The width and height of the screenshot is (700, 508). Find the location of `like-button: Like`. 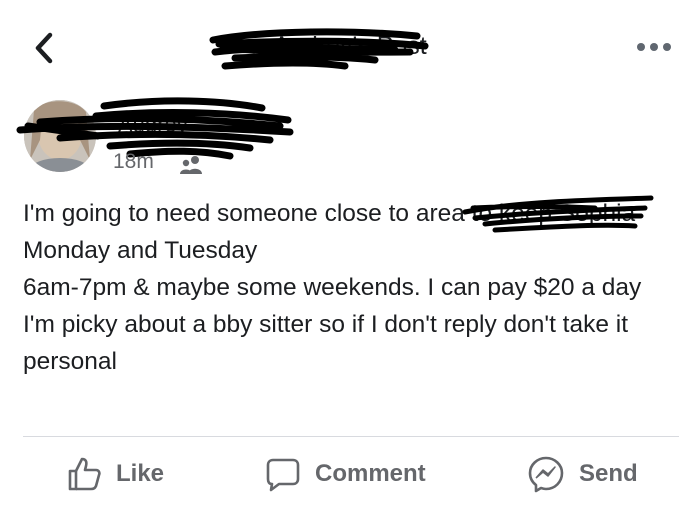

like-button: Like is located at coordinates (115, 474).